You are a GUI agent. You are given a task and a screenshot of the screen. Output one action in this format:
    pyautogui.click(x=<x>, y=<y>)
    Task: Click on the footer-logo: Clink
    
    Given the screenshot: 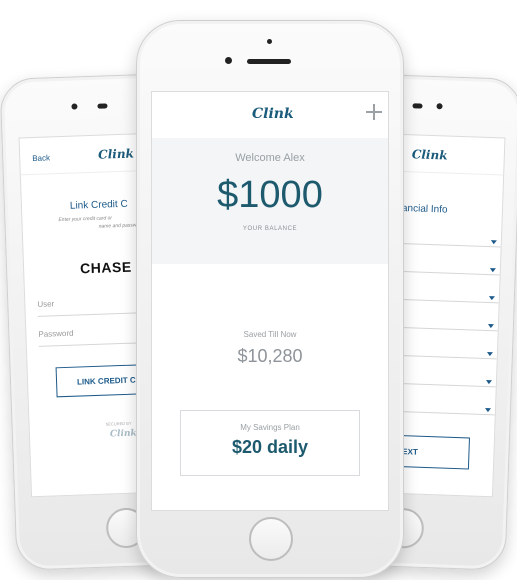 What is the action you would take?
    pyautogui.click(x=123, y=434)
    